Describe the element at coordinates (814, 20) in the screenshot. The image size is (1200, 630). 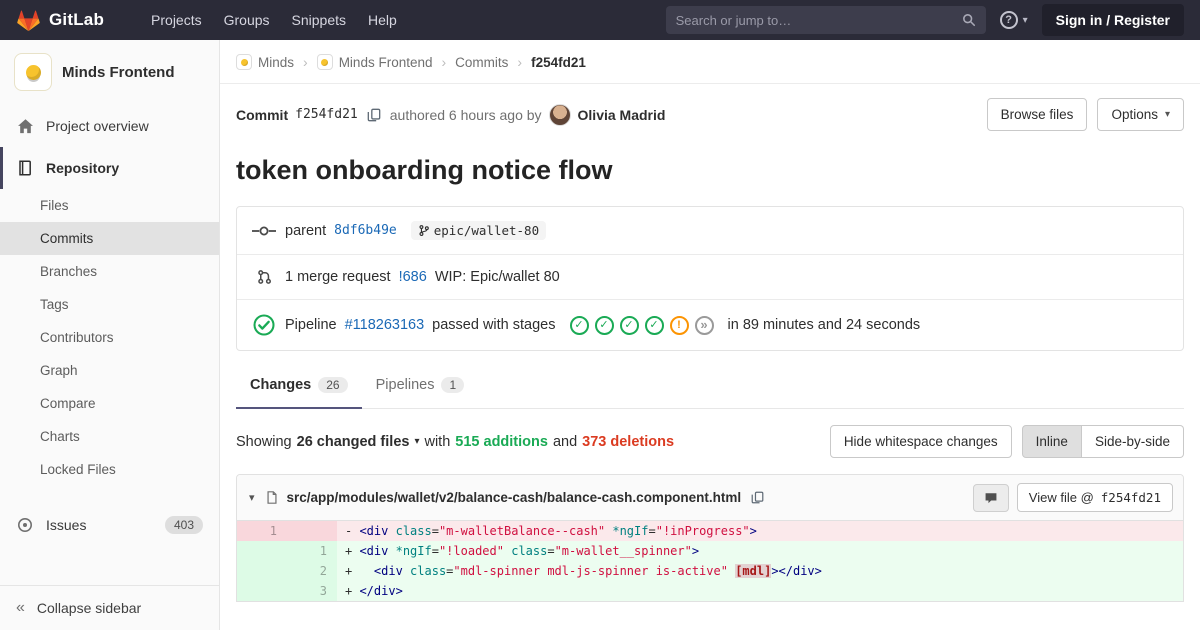
I see `search-input` at that location.